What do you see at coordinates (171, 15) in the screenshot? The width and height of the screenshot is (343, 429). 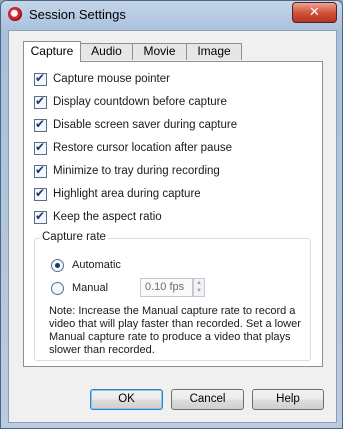 I see `title-bar: Session Settings ✕` at bounding box center [171, 15].